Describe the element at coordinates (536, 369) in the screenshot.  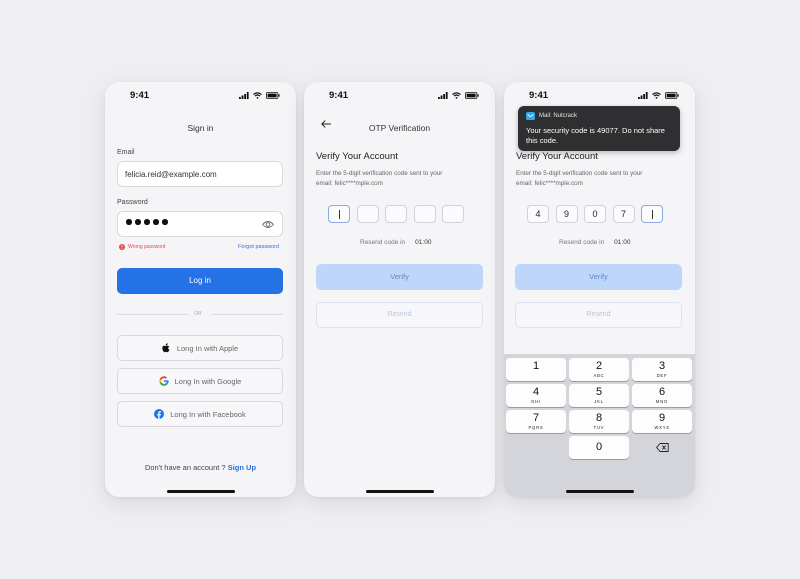
I see `key-1: 1` at that location.